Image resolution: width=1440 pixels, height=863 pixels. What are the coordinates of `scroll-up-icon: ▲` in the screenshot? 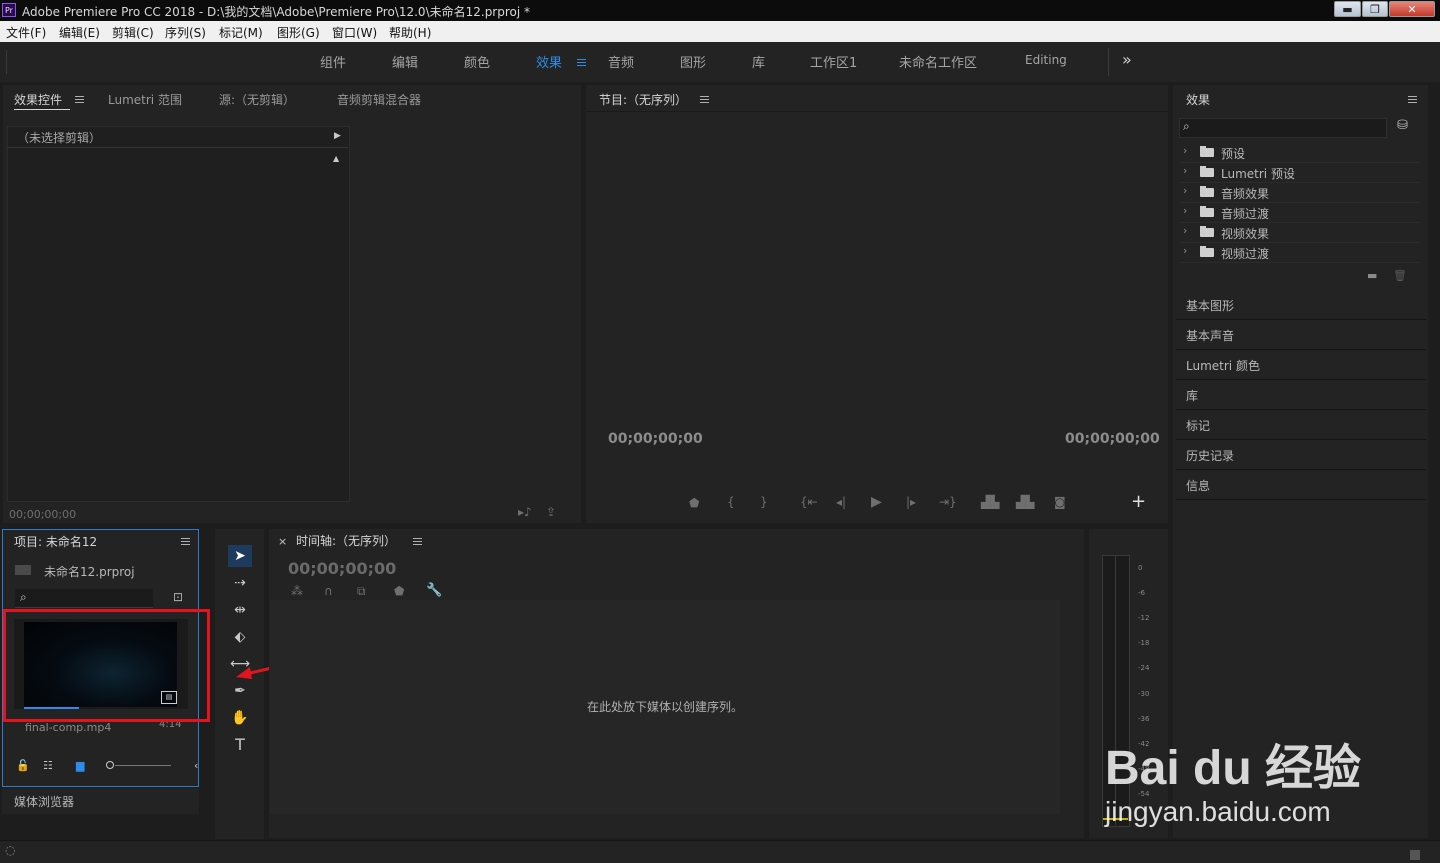 It's located at (336, 158).